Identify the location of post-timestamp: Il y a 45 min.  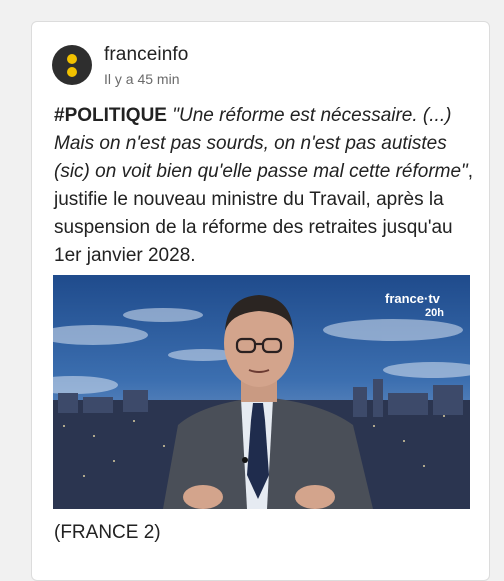
(142, 79).